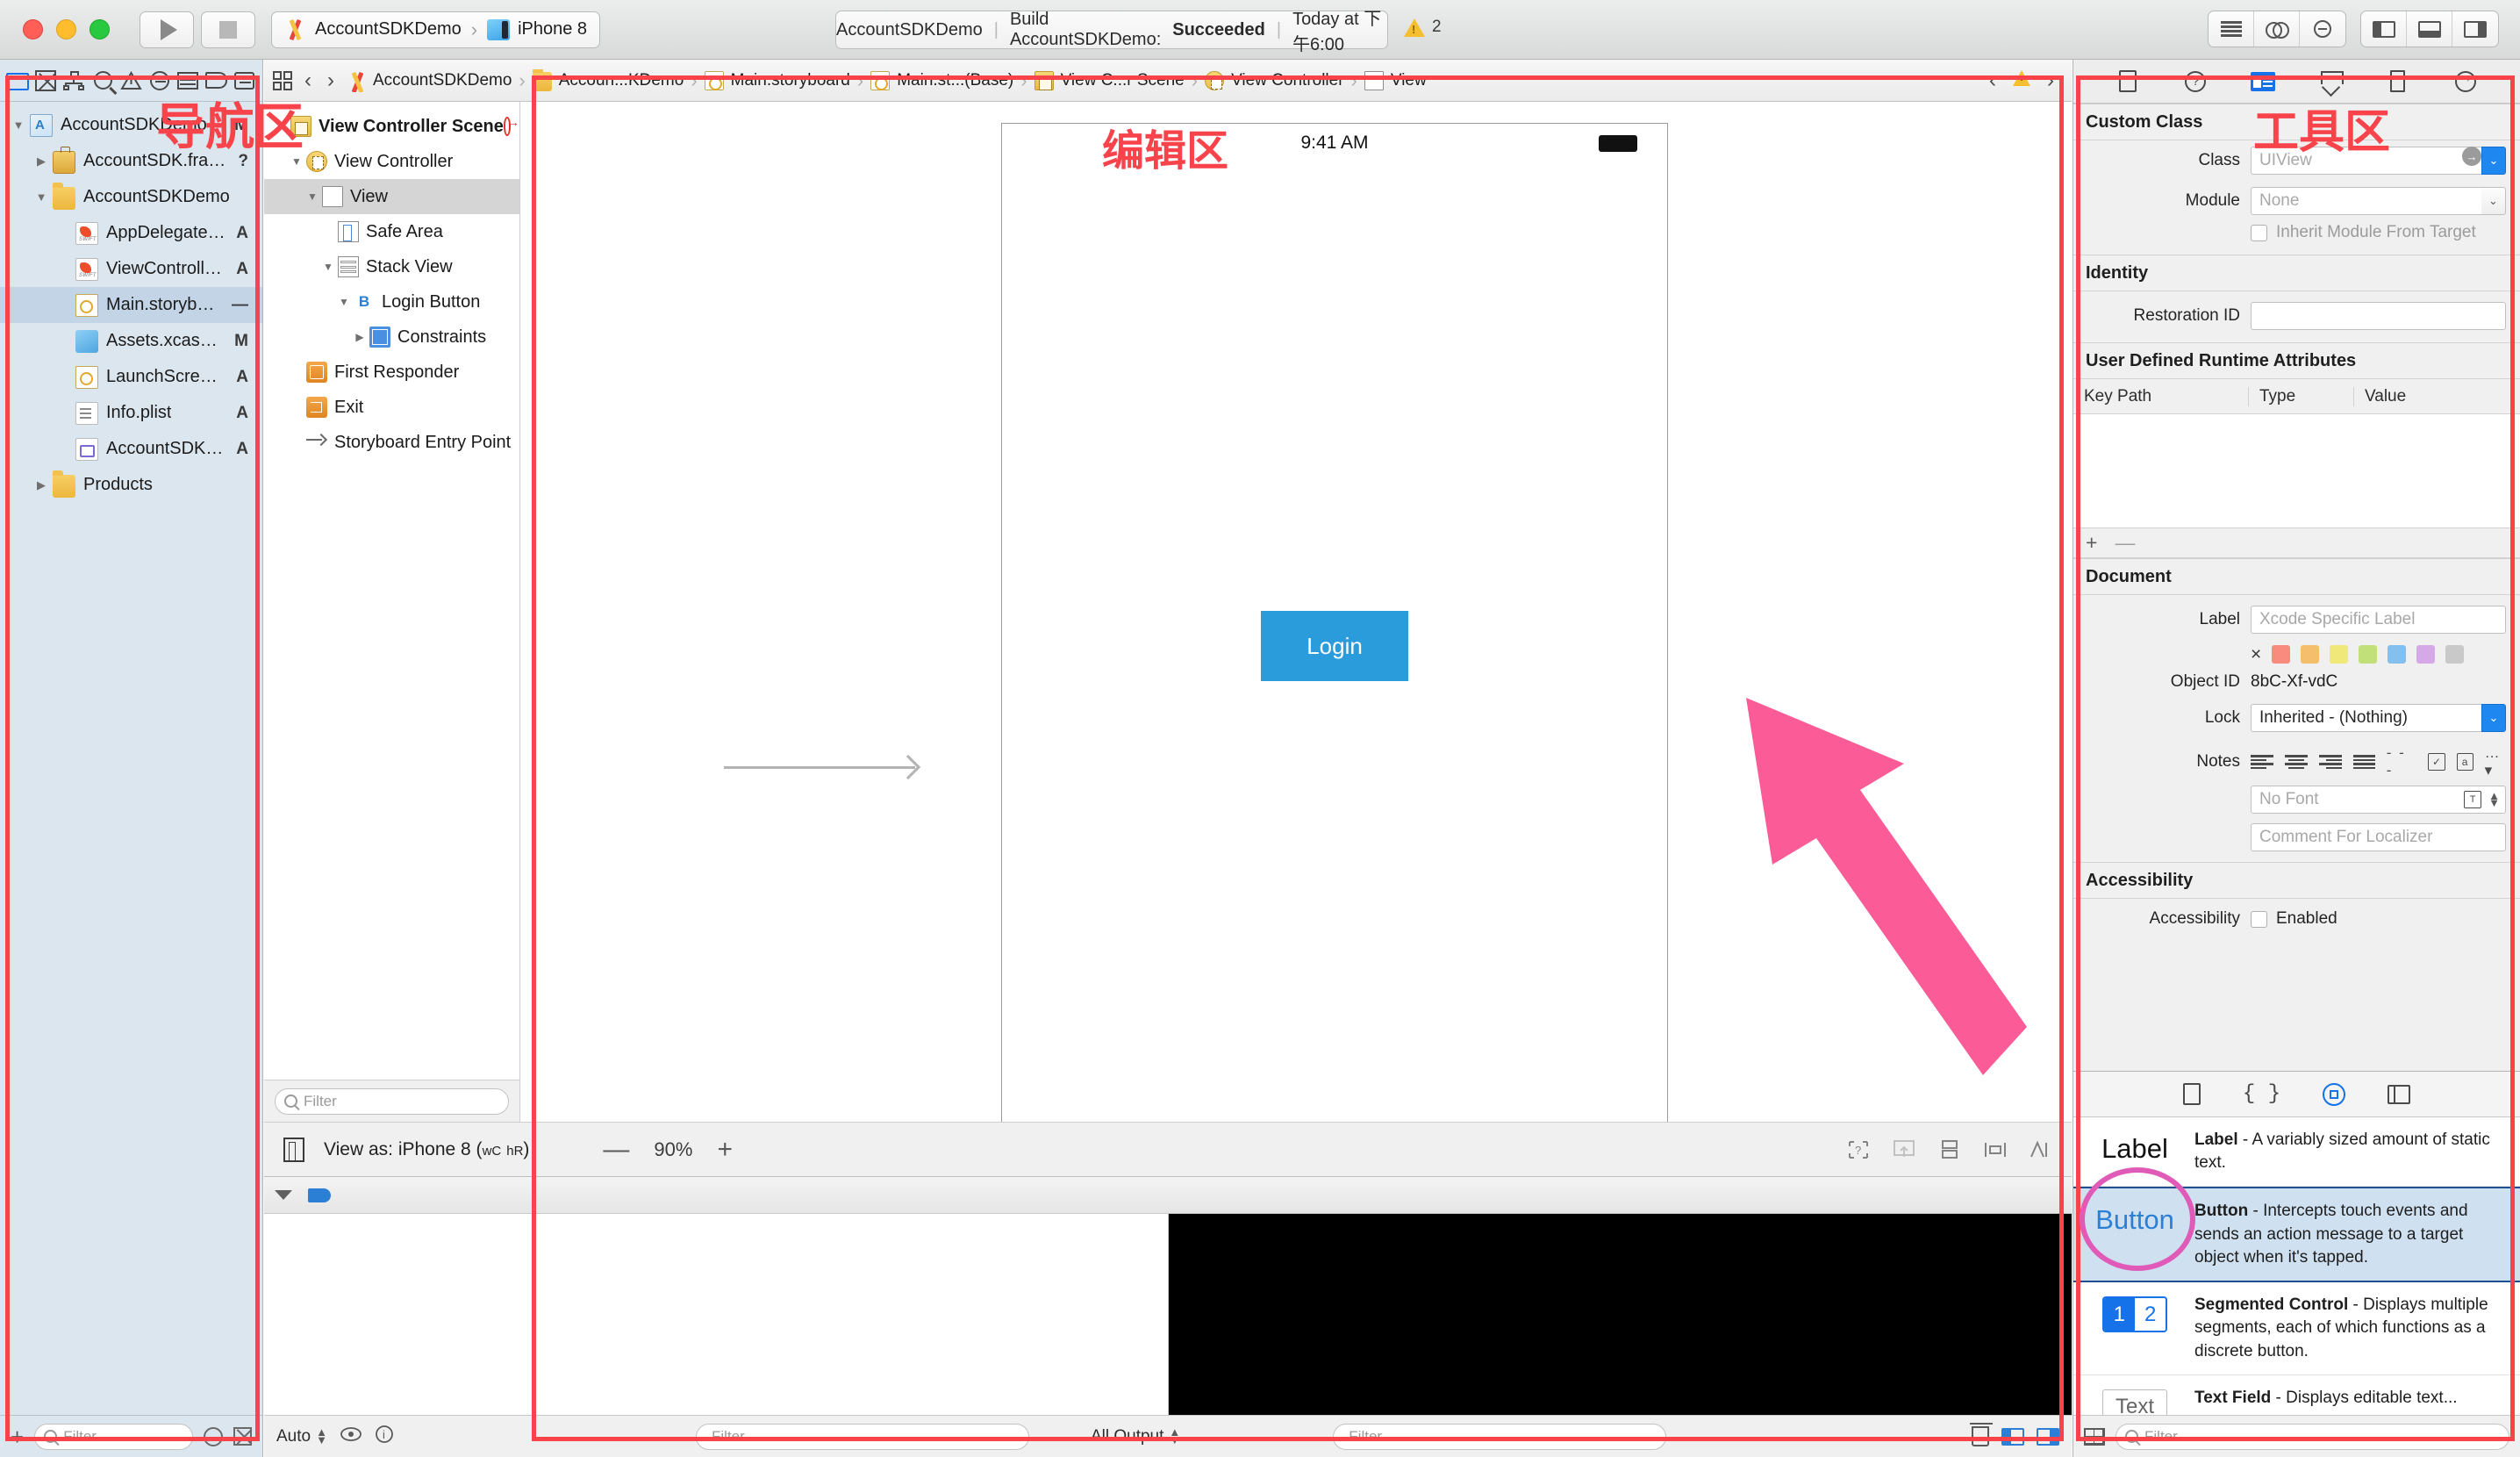  I want to click on tab-attributes-inspector, so click(2330, 82).